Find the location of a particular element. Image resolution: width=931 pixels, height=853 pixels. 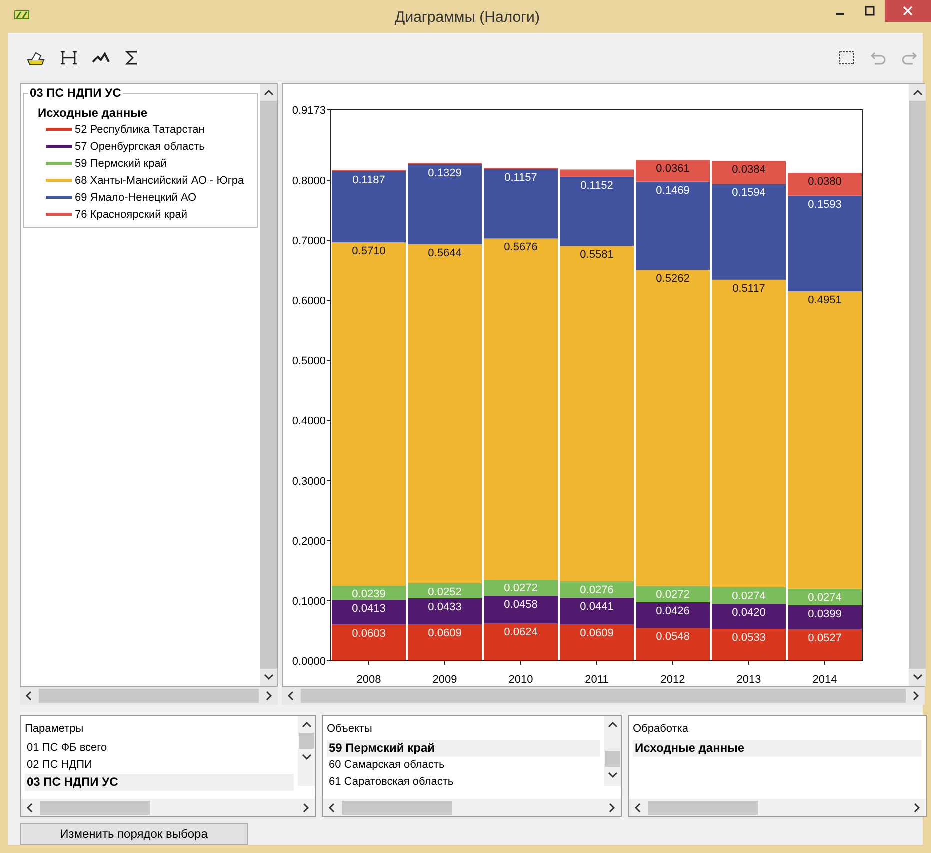

close-icon is located at coordinates (908, 11).